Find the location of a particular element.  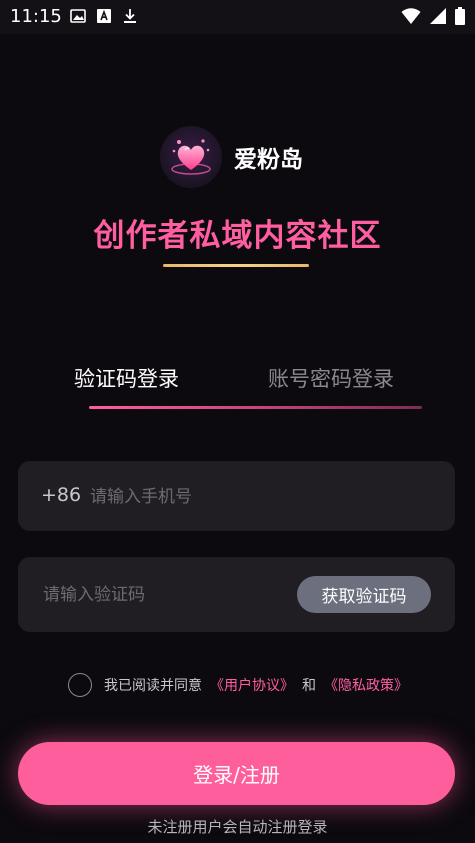

user-agreement-link: 《用户协议》 is located at coordinates (252, 685).